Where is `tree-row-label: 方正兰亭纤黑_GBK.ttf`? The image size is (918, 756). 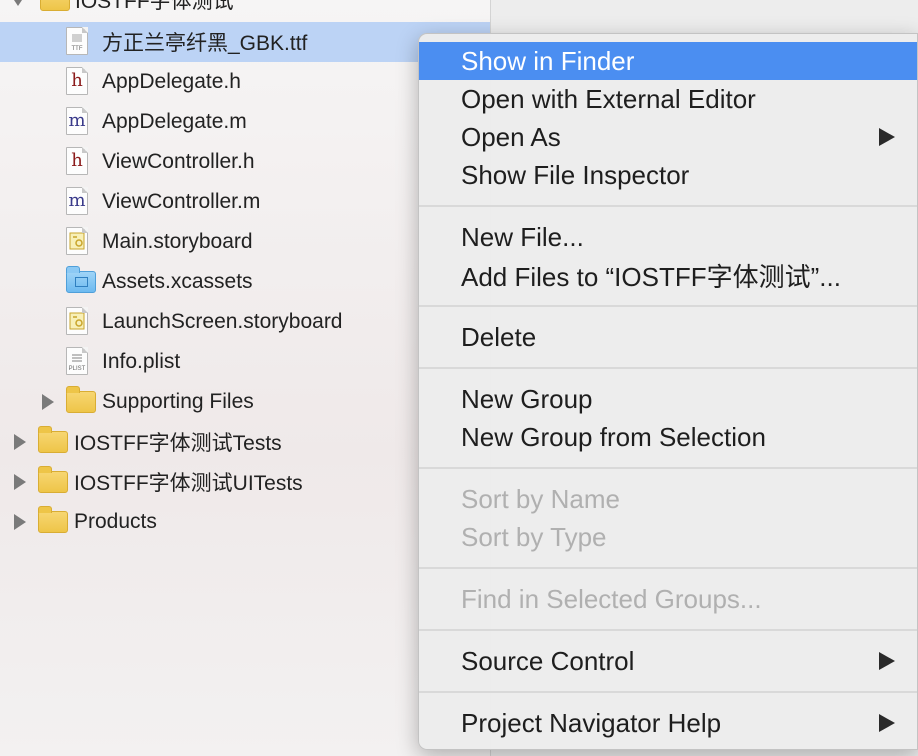
tree-row-label: 方正兰亭纤黑_GBK.ttf is located at coordinates (205, 43).